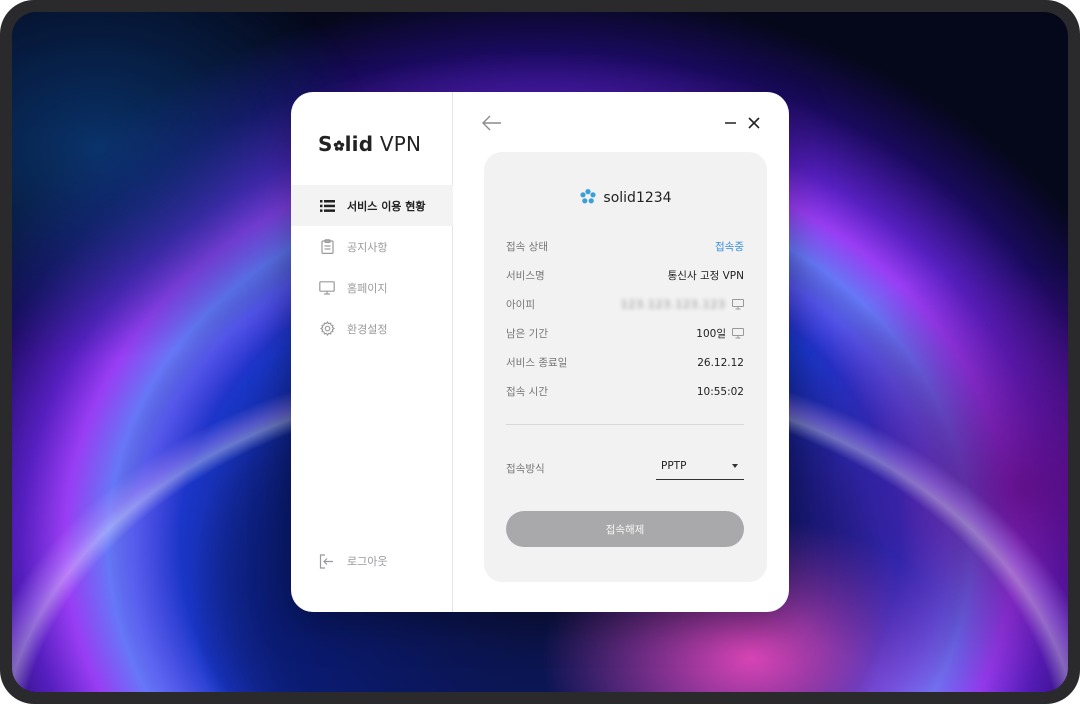  What do you see at coordinates (674, 465) in the screenshot?
I see `connection-method-value: PPTP` at bounding box center [674, 465].